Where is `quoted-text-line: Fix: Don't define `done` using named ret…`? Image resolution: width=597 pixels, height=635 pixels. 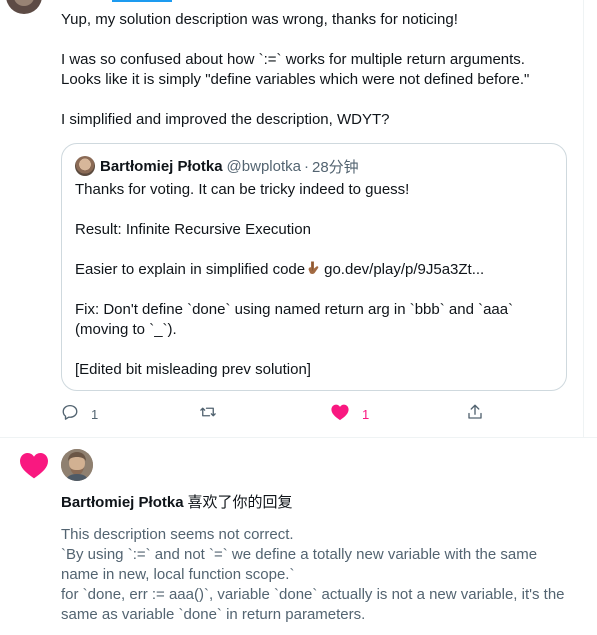 quoted-text-line: Fix: Don't define `done` using named ret… is located at coordinates (294, 309).